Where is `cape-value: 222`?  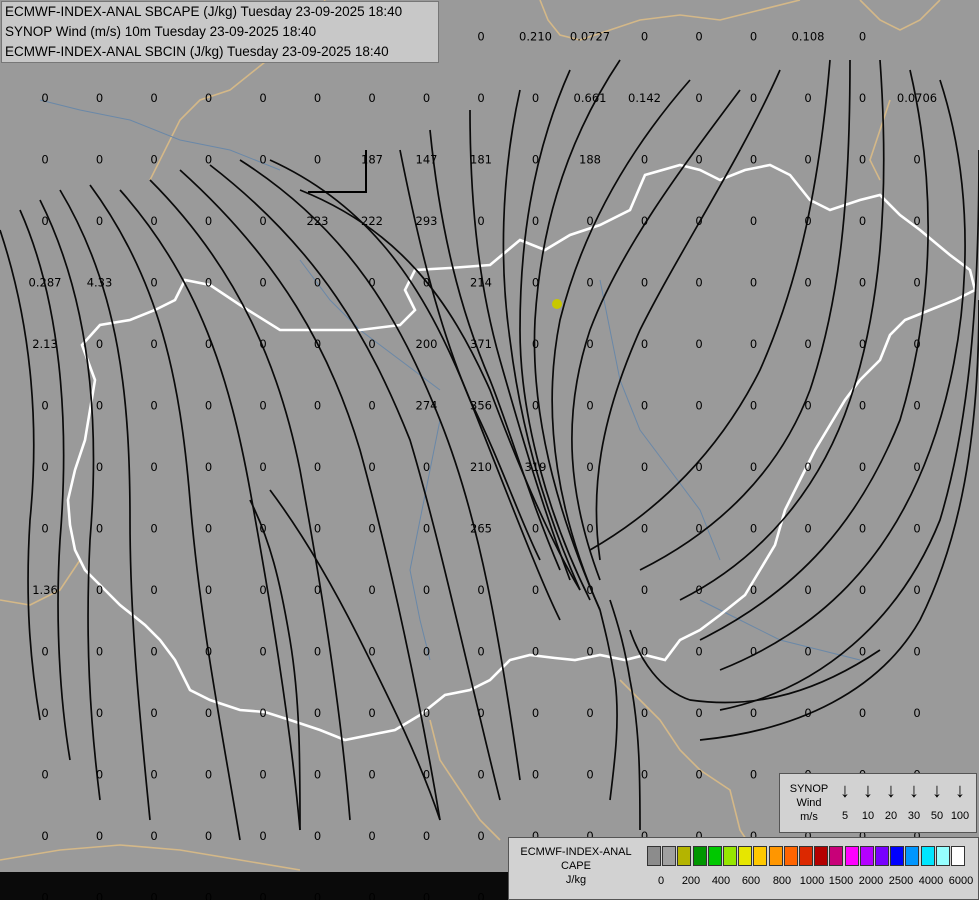
cape-value: 222 is located at coordinates (372, 221).